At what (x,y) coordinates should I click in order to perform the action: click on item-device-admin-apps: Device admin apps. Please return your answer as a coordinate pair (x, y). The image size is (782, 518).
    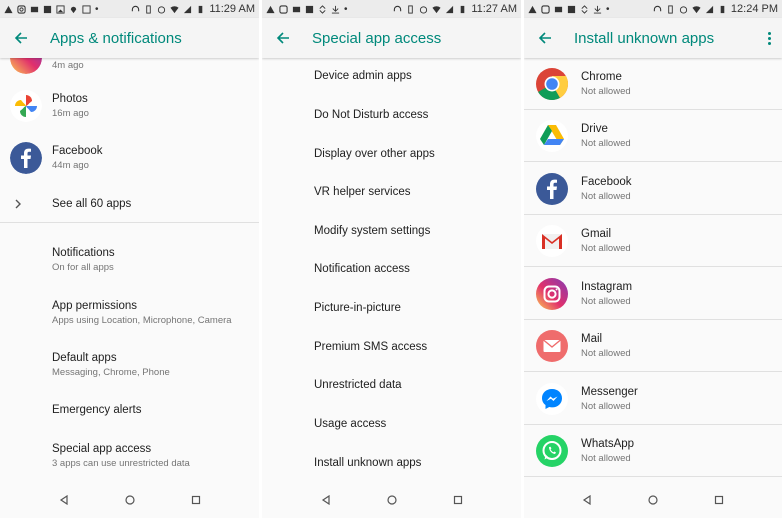
    Looking at the image, I should click on (415, 76).